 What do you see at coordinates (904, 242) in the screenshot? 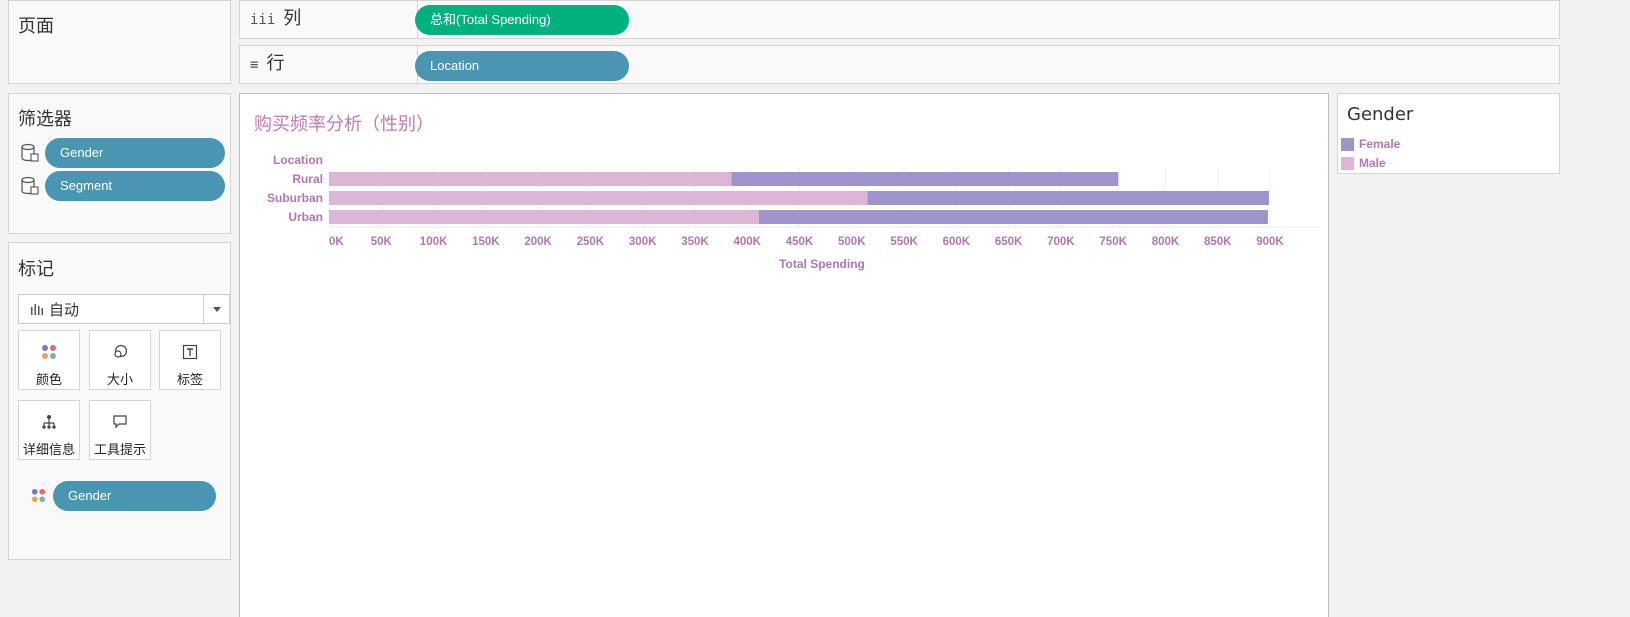
I see `x-tick-label: 550K` at bounding box center [904, 242].